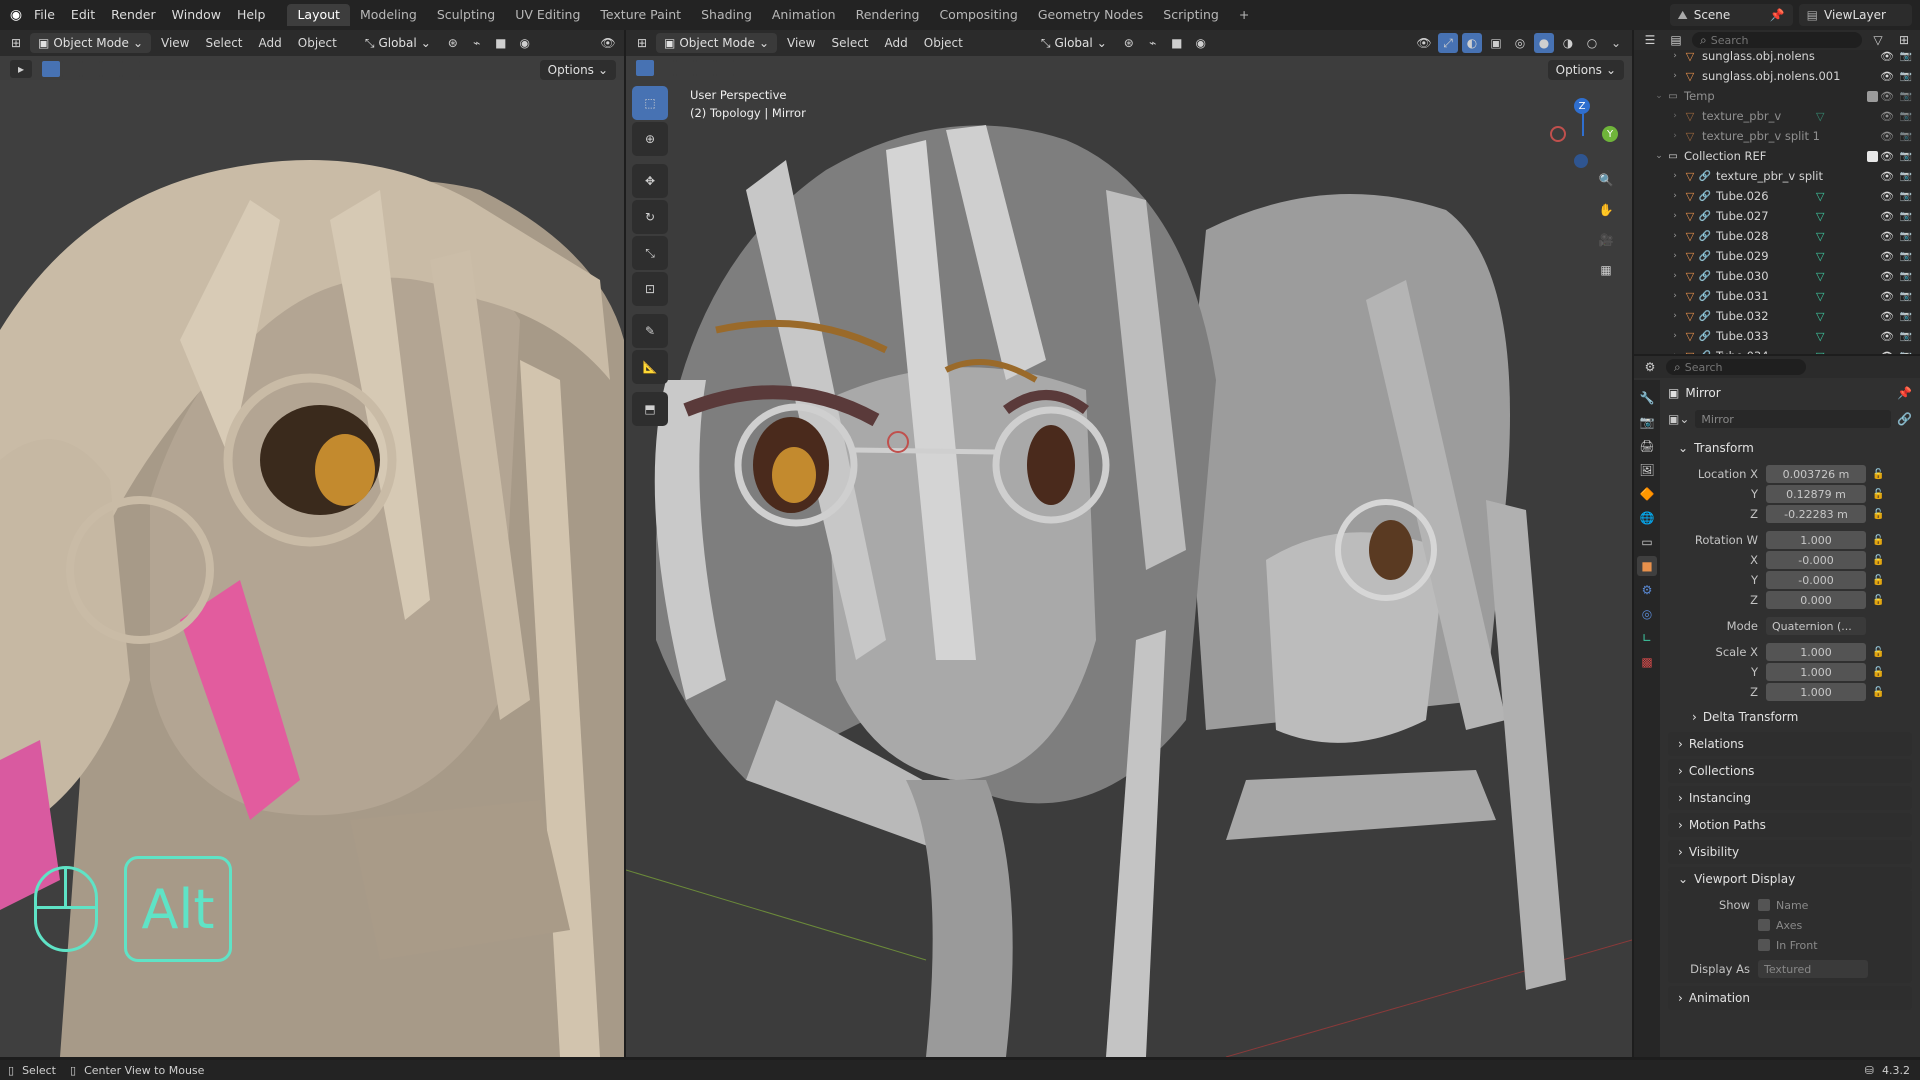 Image resolution: width=1920 pixels, height=1080 pixels. I want to click on solid-shading-icon: ●, so click(1544, 43).